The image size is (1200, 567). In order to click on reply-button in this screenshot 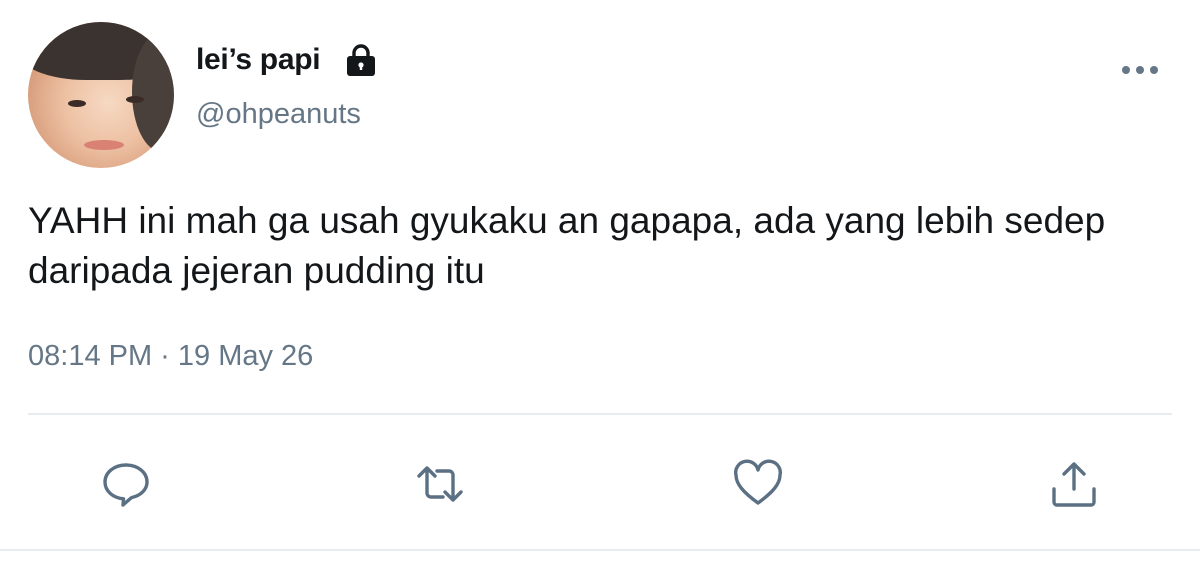, I will do `click(126, 484)`.